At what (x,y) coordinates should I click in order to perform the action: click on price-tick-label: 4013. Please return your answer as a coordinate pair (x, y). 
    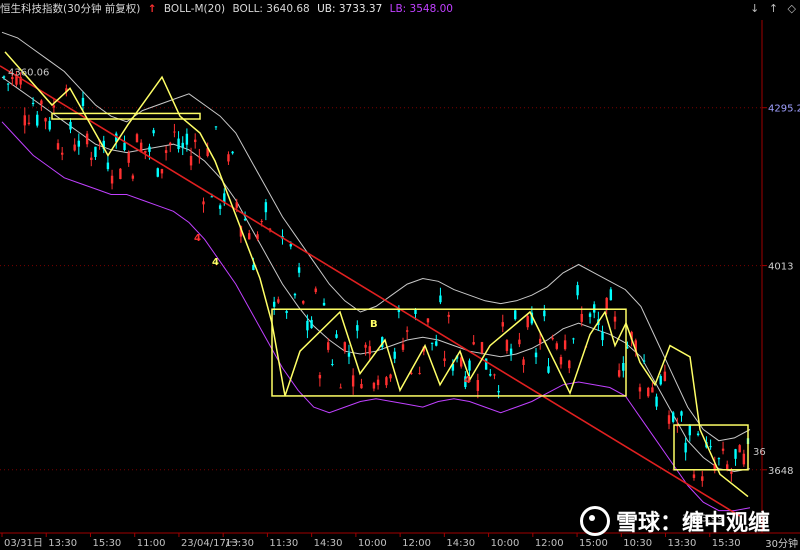
    Looking at the image, I should click on (780, 267).